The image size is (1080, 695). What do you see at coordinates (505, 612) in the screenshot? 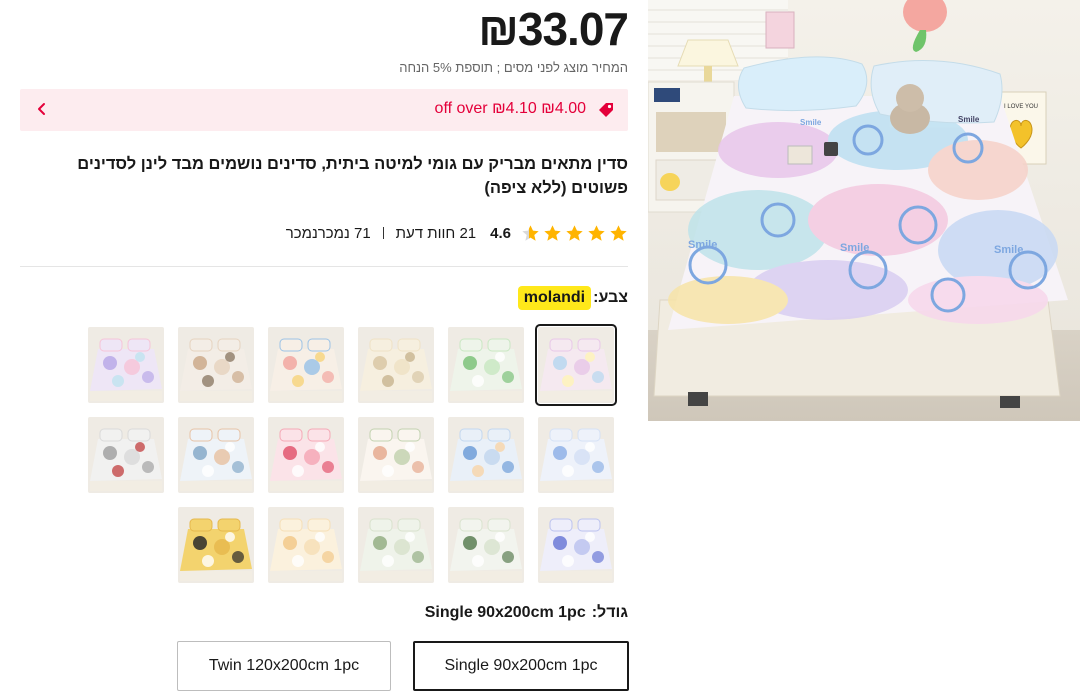
I see `selected-size-value: Single 90x200cm 1pc` at bounding box center [505, 612].